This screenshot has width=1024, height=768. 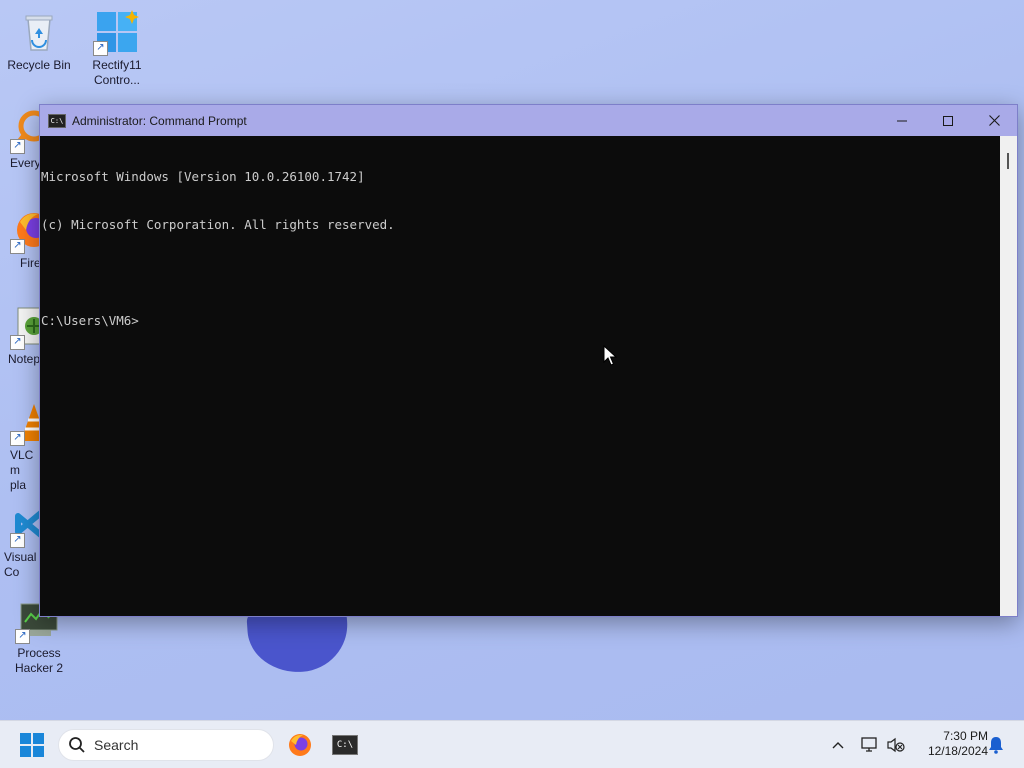 I want to click on vscode-icon: ↗, so click(x=25, y=525).